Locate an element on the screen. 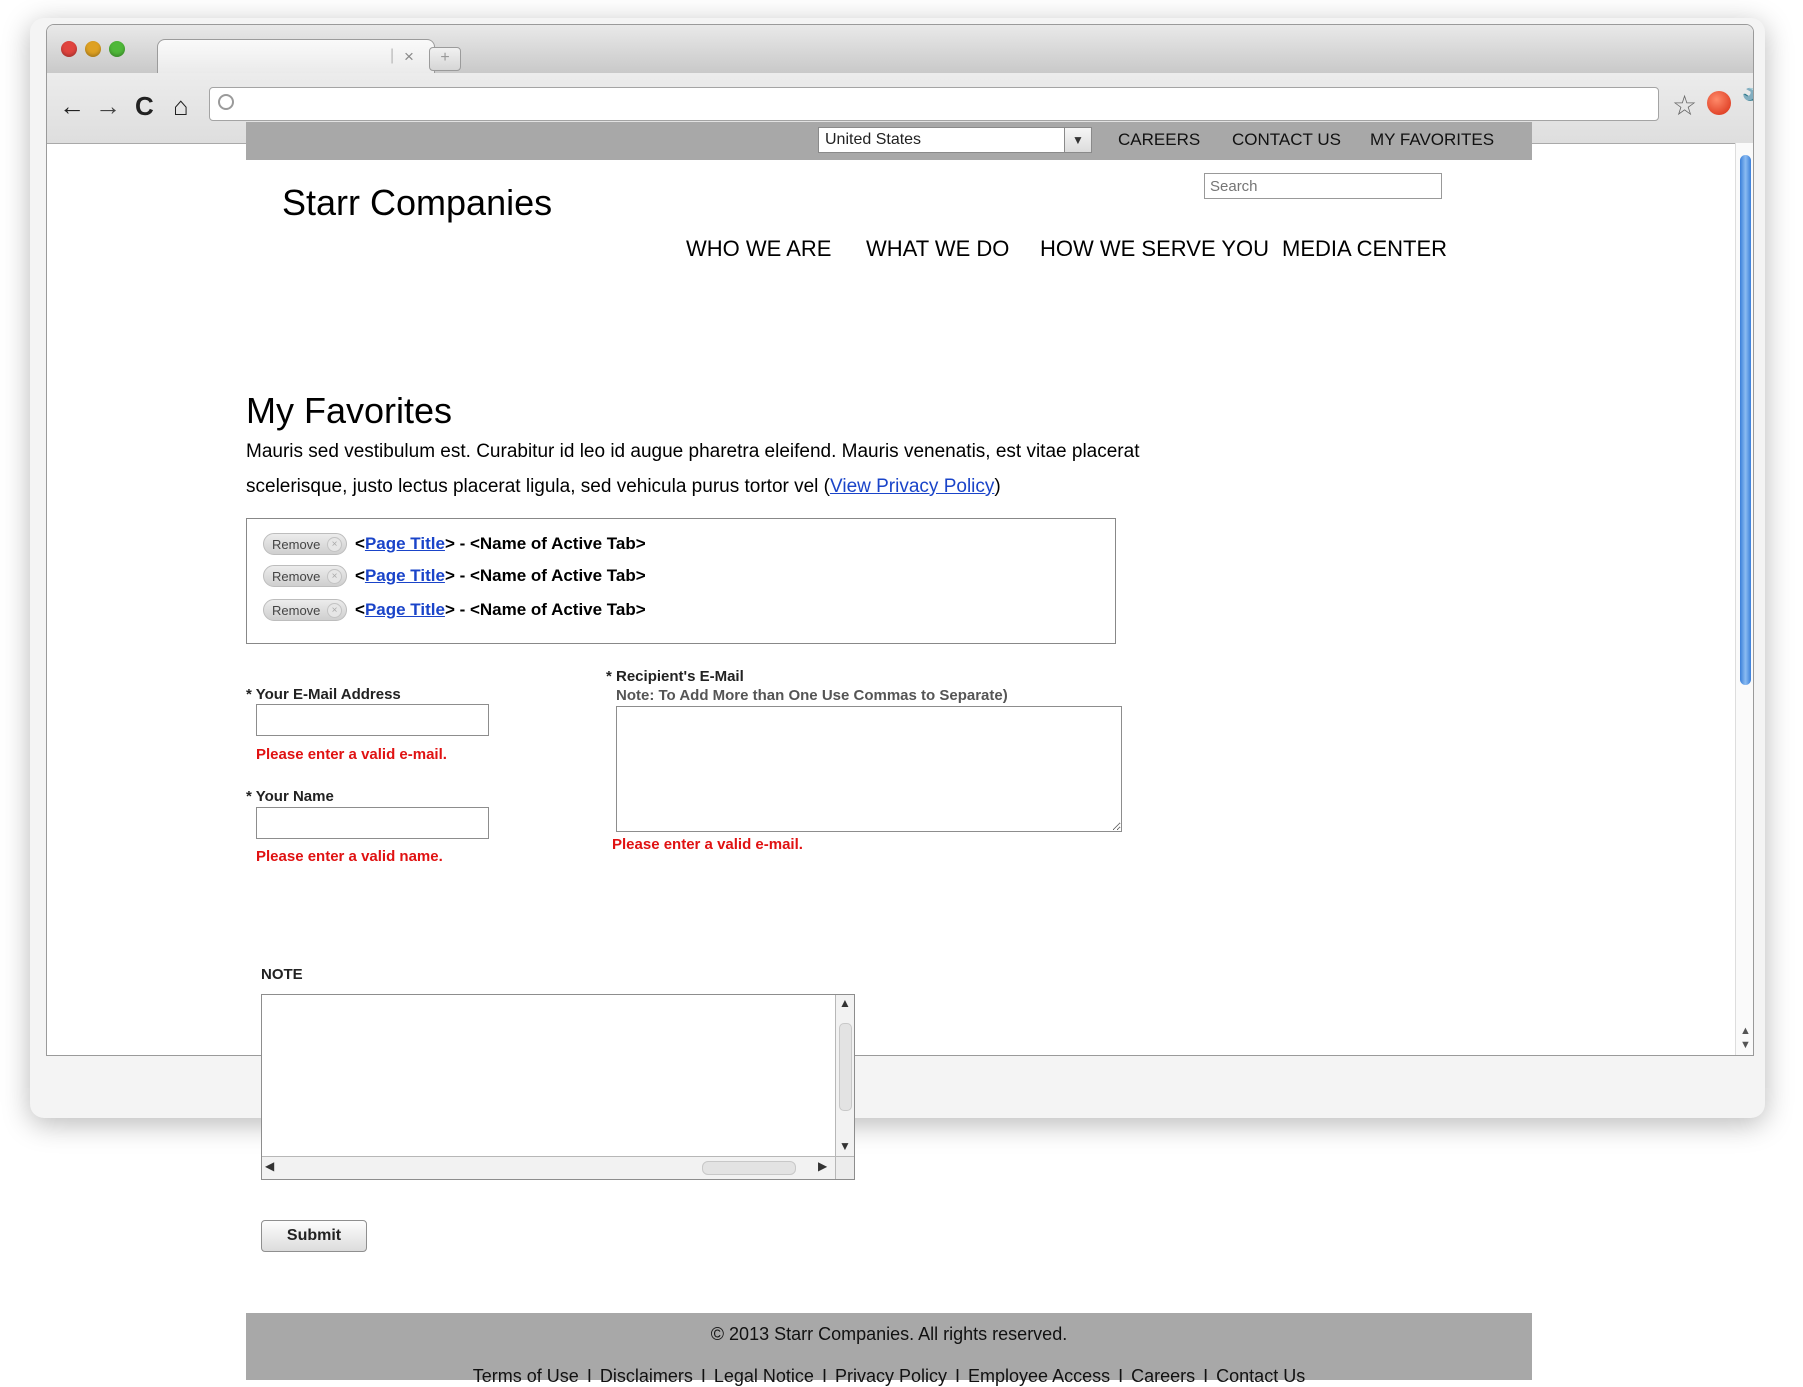 The height and width of the screenshot is (1387, 1803). note-horizontal-thumb is located at coordinates (749, 1168).